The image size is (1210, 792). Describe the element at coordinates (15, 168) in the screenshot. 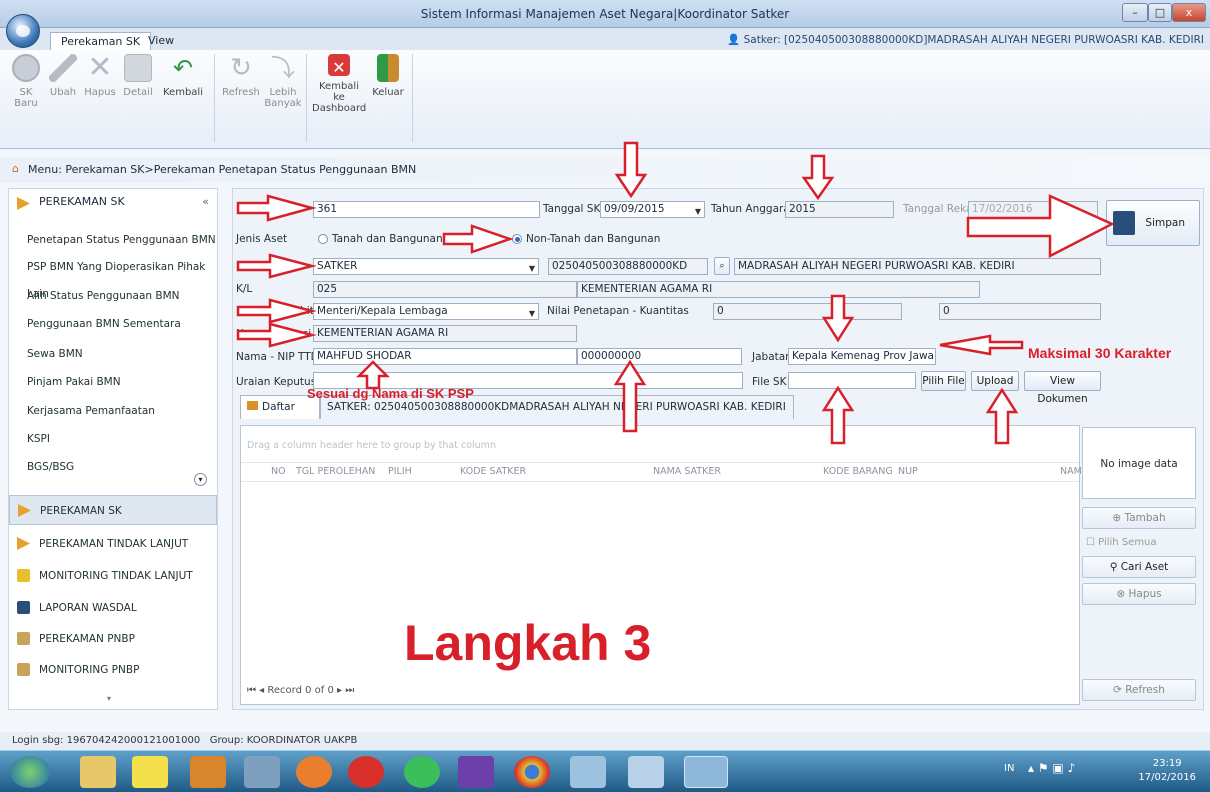

I see `home-icon: ⌂` at that location.